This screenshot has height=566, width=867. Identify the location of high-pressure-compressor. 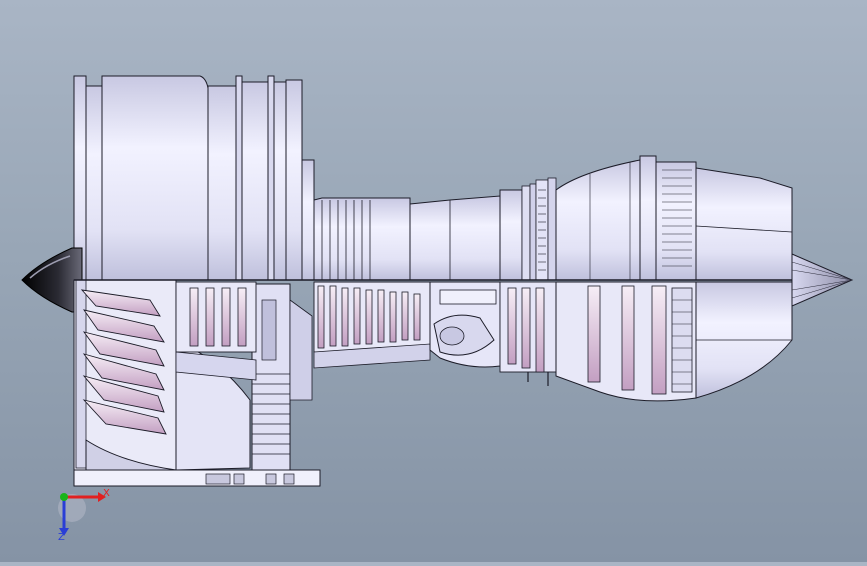
(372, 325).